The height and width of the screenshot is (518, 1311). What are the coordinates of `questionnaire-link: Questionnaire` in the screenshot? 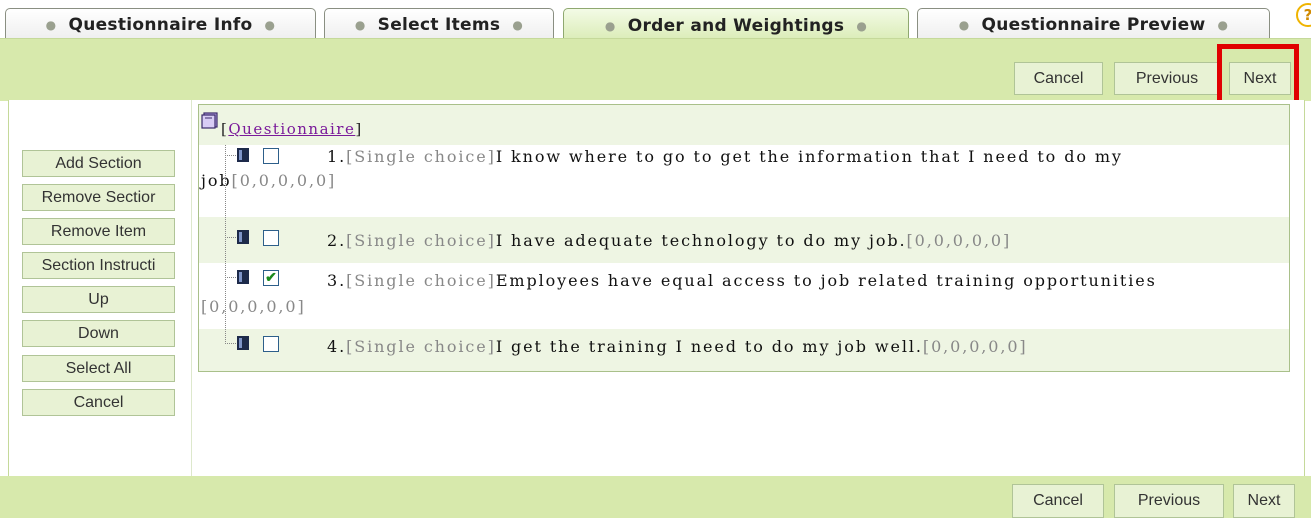 It's located at (291, 129).